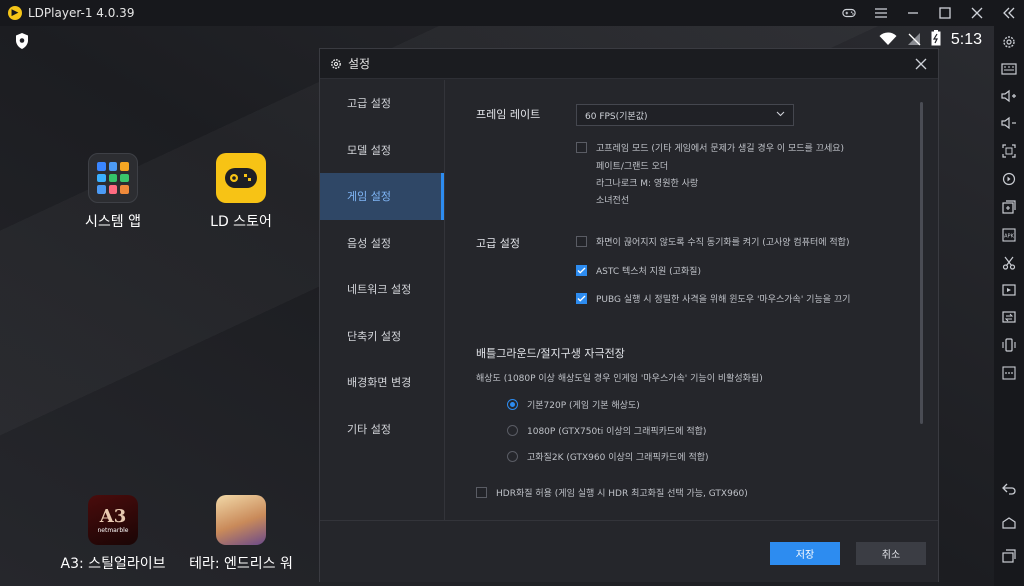  Describe the element at coordinates (849, 13) in the screenshot. I see `gamepad-icon` at that location.